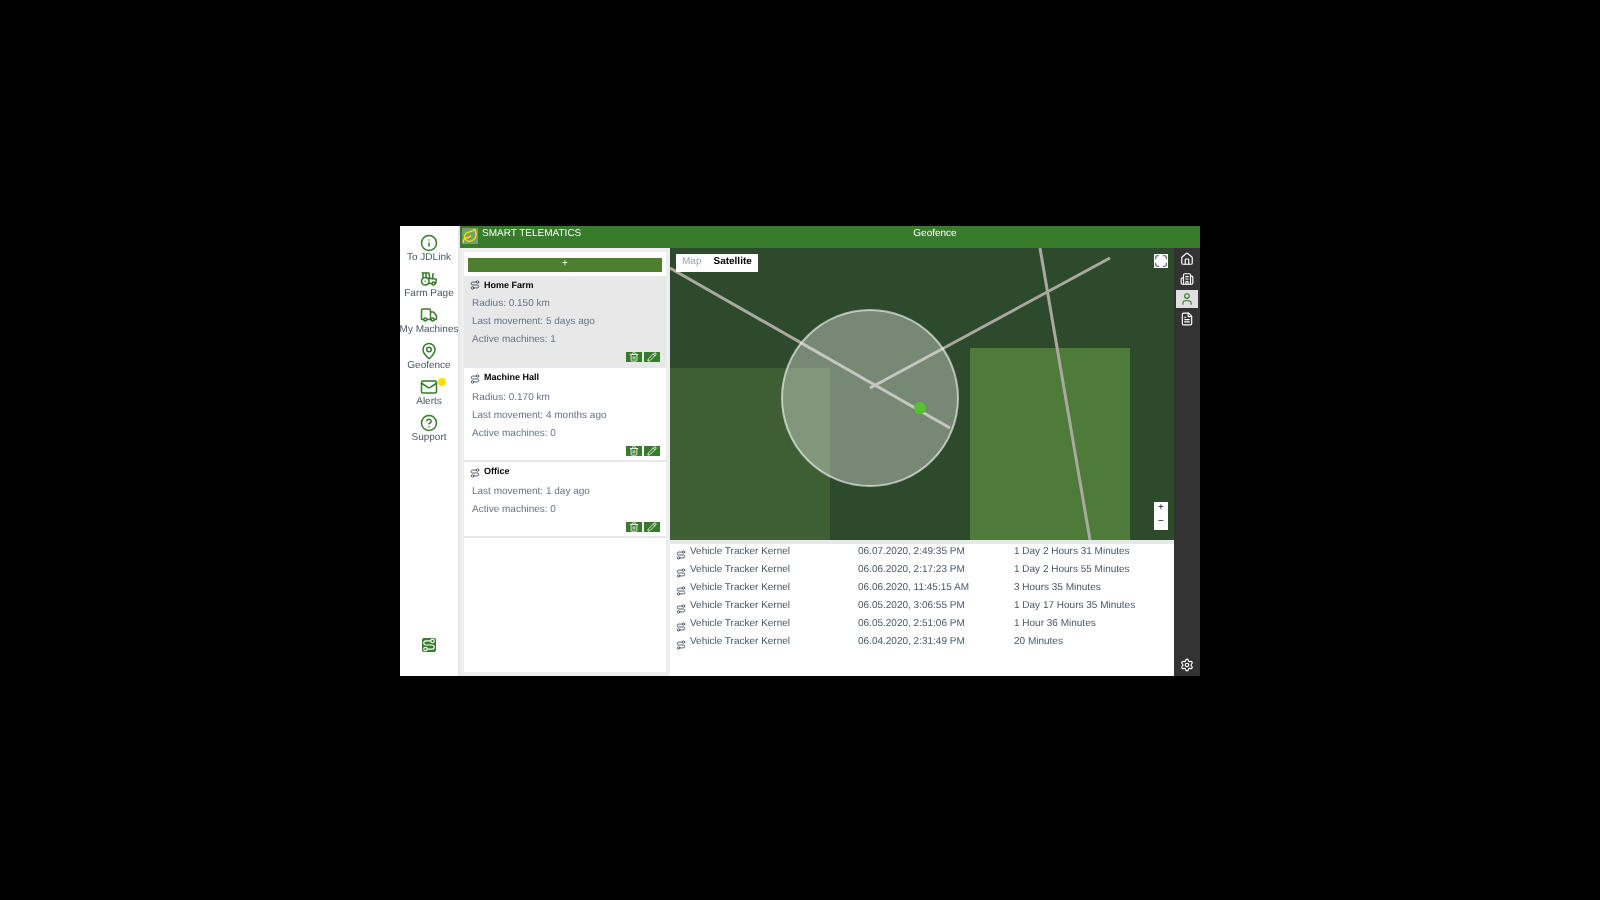 The image size is (1600, 900). I want to click on pin-icon, so click(429, 350).